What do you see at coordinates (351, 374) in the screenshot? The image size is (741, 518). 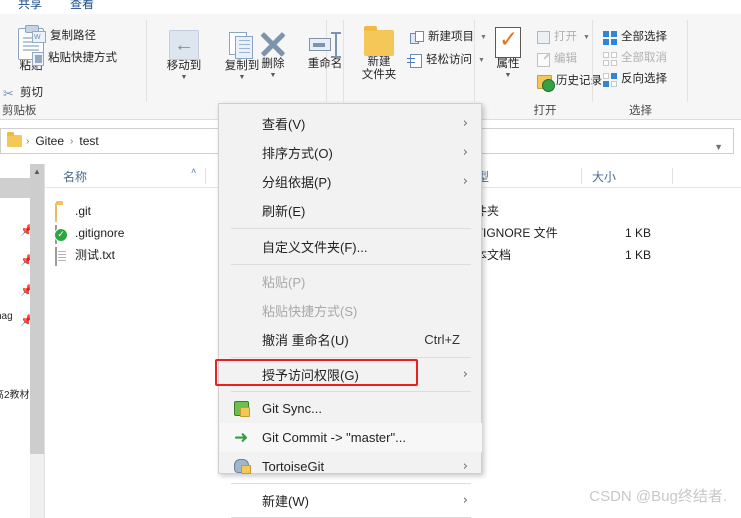 I see `menu-item-grant-access: 授予访问权限(G) ›` at bounding box center [351, 374].